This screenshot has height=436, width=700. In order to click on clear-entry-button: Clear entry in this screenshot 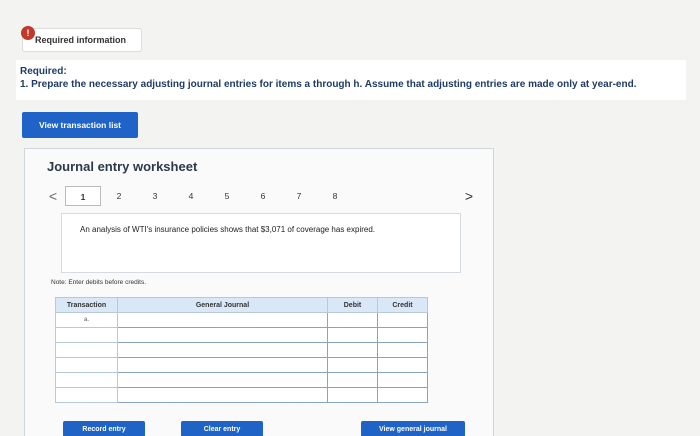, I will do `click(222, 428)`.